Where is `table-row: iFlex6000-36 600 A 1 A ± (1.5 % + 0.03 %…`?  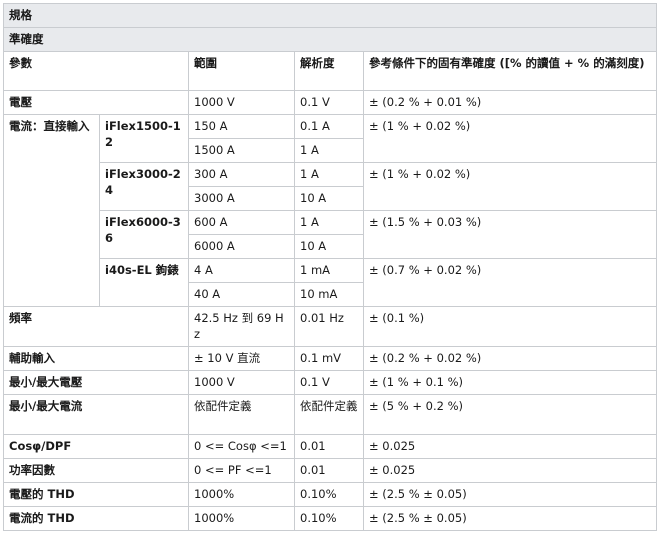 table-row: iFlex6000-36 600 A 1 A ± (1.5 % + 0.03 %… is located at coordinates (331, 234).